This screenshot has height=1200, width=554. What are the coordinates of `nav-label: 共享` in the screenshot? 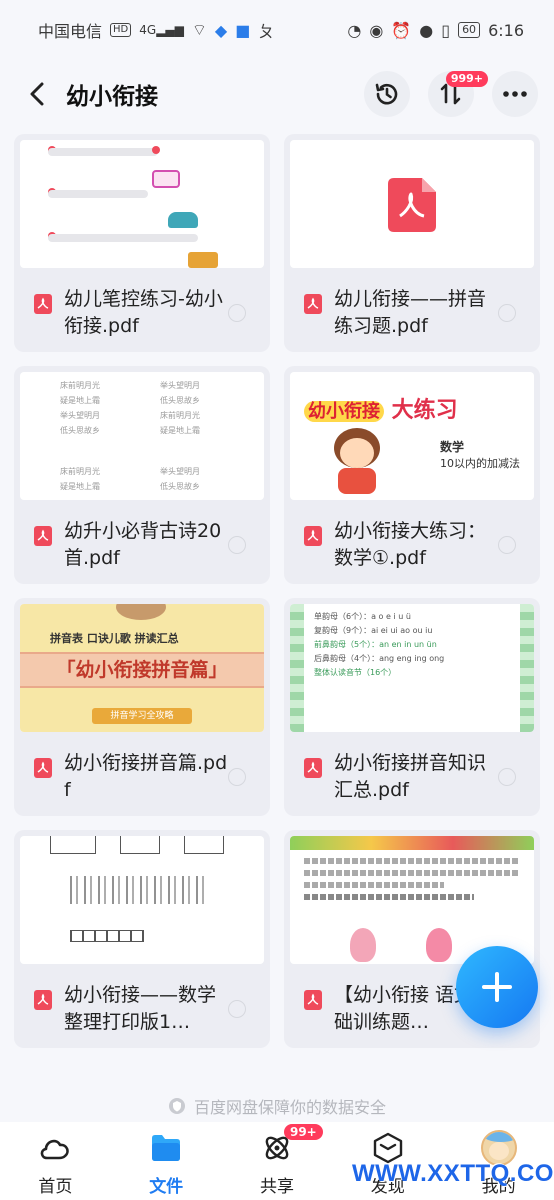 It's located at (276, 1187).